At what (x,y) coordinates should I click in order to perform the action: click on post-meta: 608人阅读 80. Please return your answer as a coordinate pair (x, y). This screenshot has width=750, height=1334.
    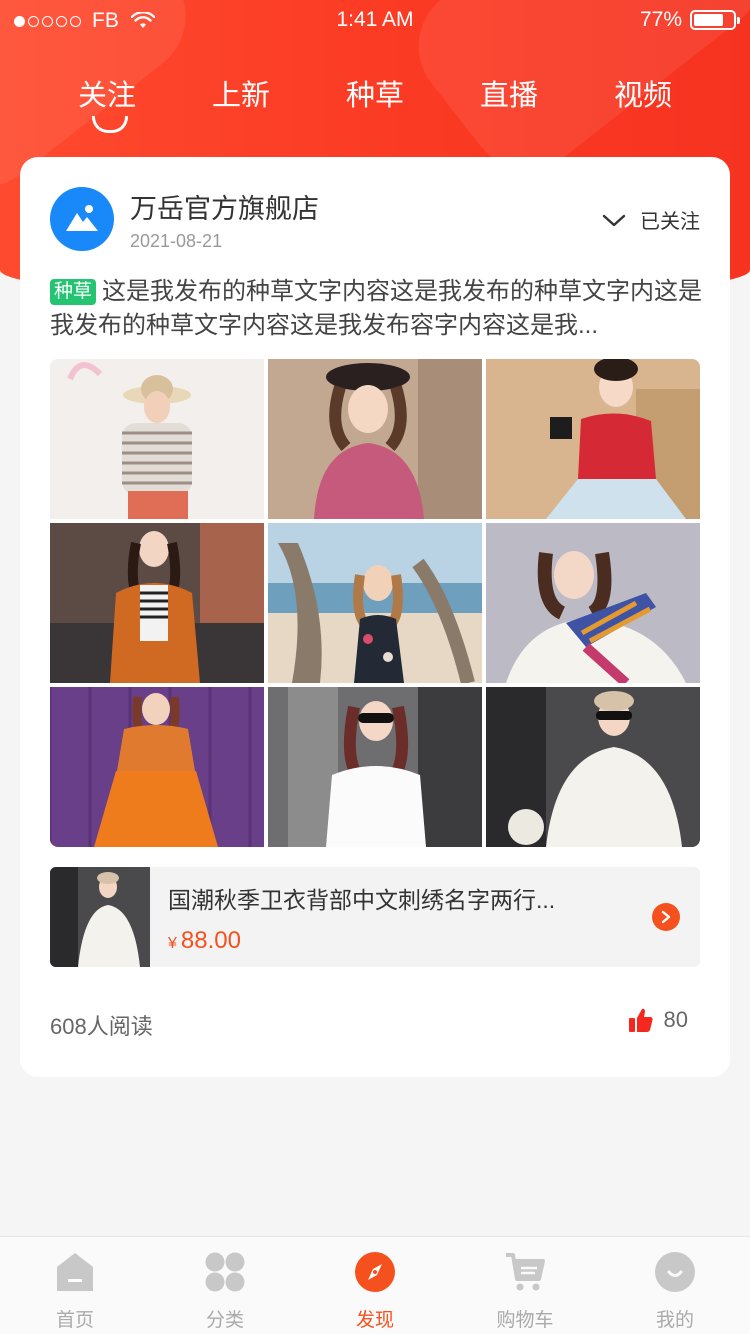
    Looking at the image, I should click on (369, 1023).